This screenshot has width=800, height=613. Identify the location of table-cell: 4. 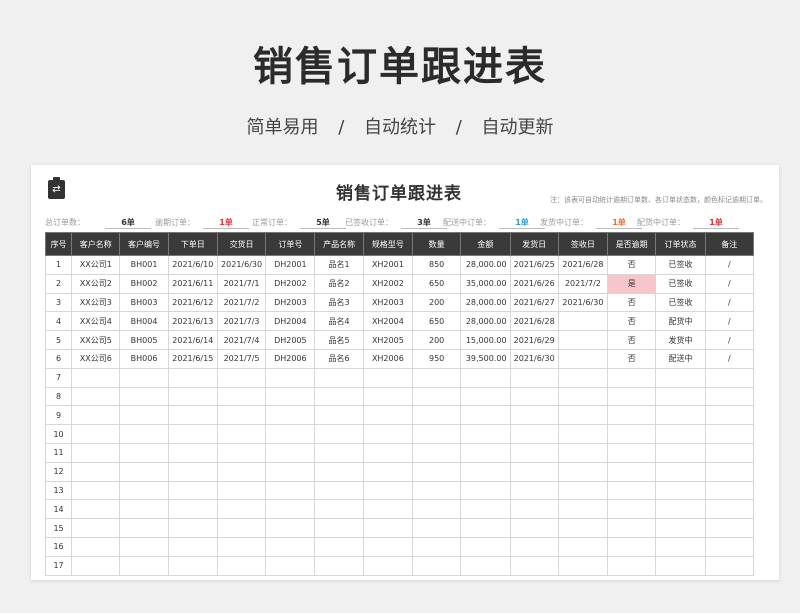
(58, 321).